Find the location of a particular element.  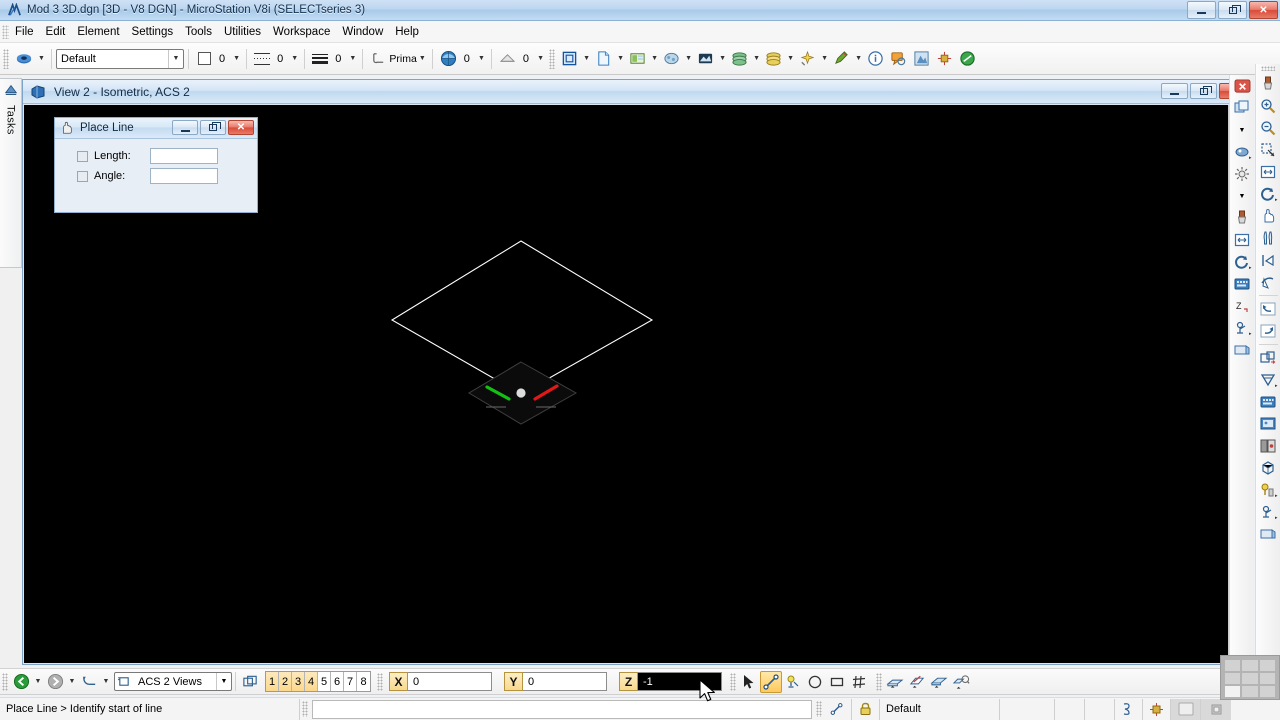

raster-manager-icon is located at coordinates (637, 59).